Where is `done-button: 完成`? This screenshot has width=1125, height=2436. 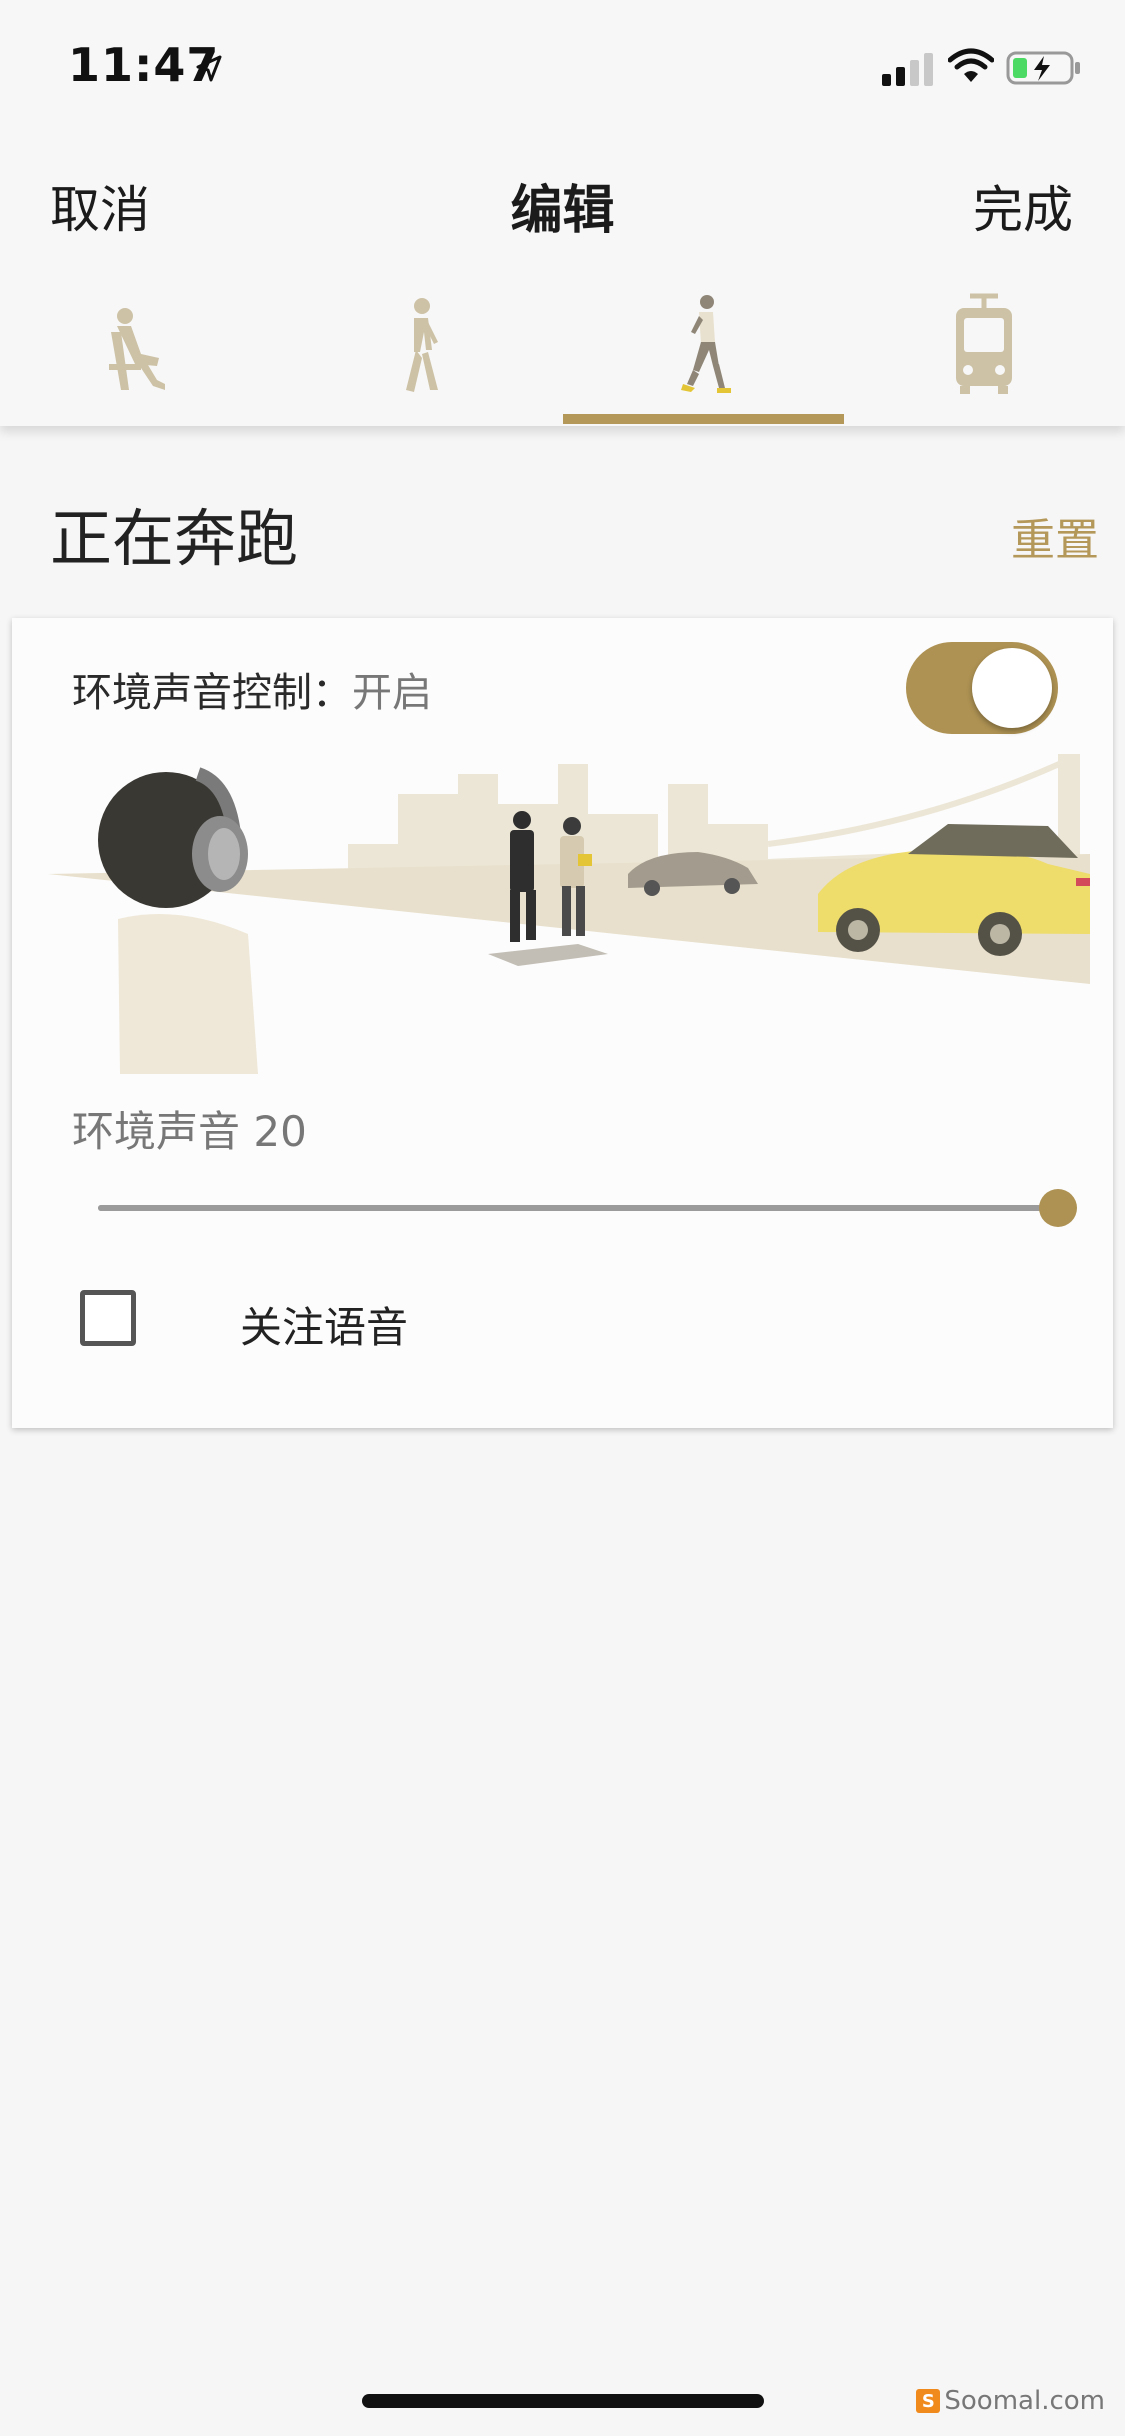
done-button: 完成 is located at coordinates (1023, 206).